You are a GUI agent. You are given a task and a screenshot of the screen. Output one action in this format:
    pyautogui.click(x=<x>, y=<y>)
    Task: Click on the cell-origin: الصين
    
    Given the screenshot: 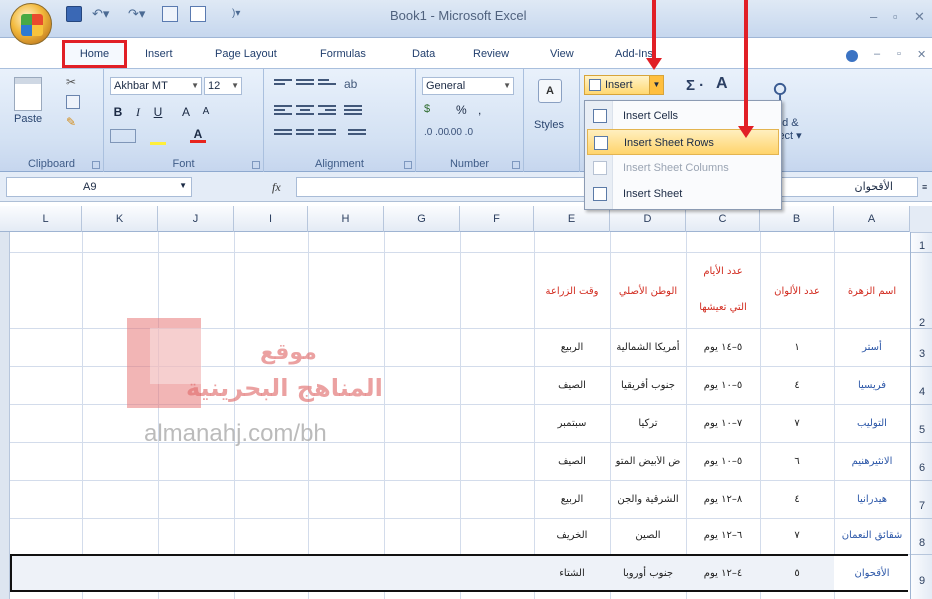 What is the action you would take?
    pyautogui.click(x=648, y=535)
    